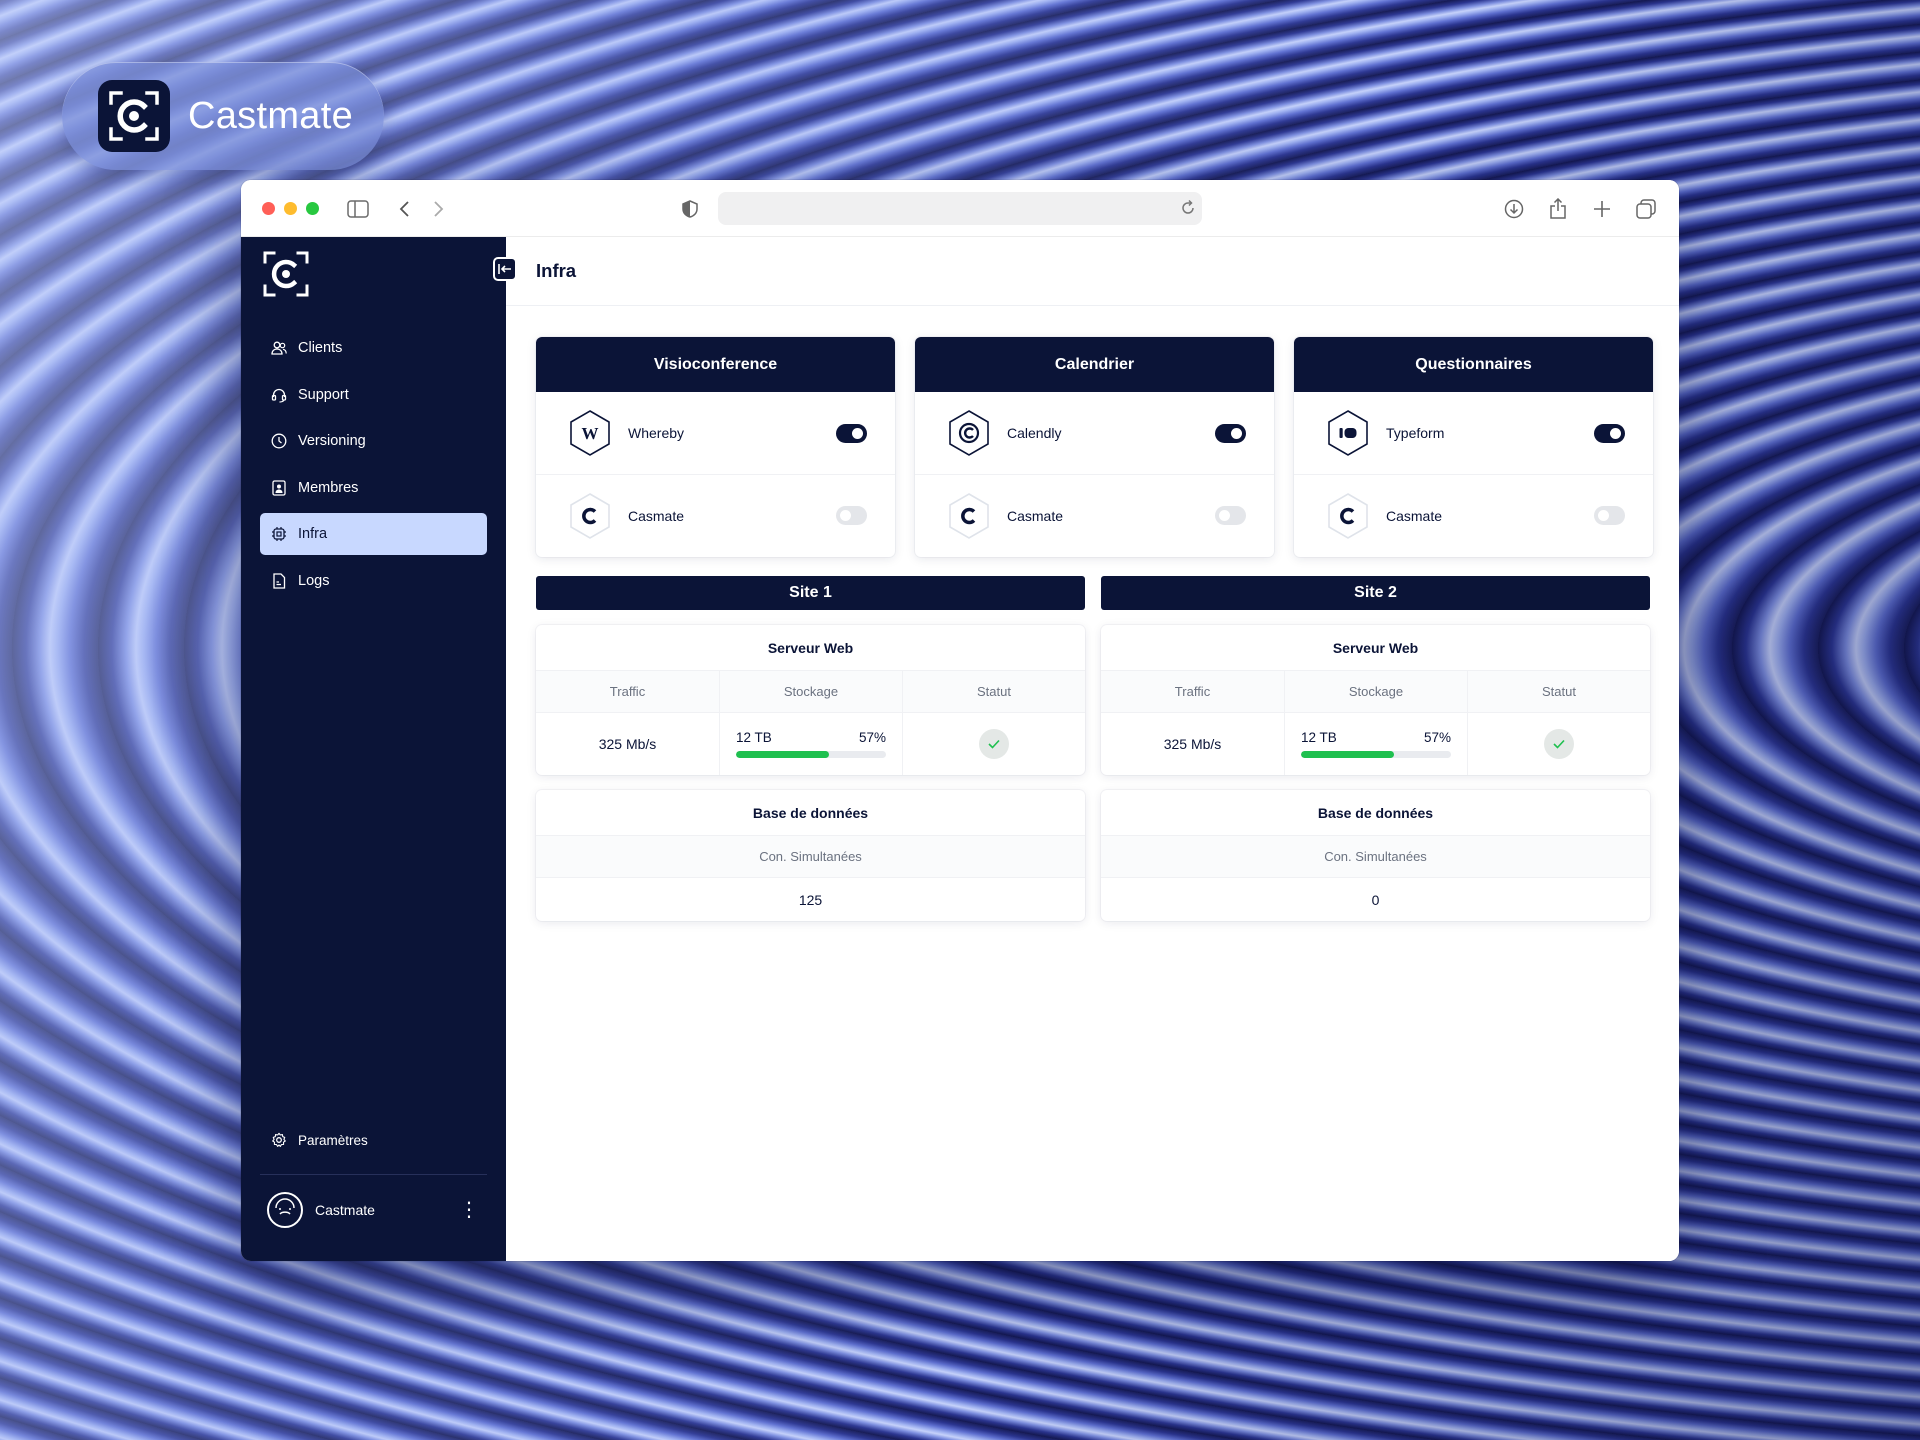  I want to click on close-window-button, so click(268, 208).